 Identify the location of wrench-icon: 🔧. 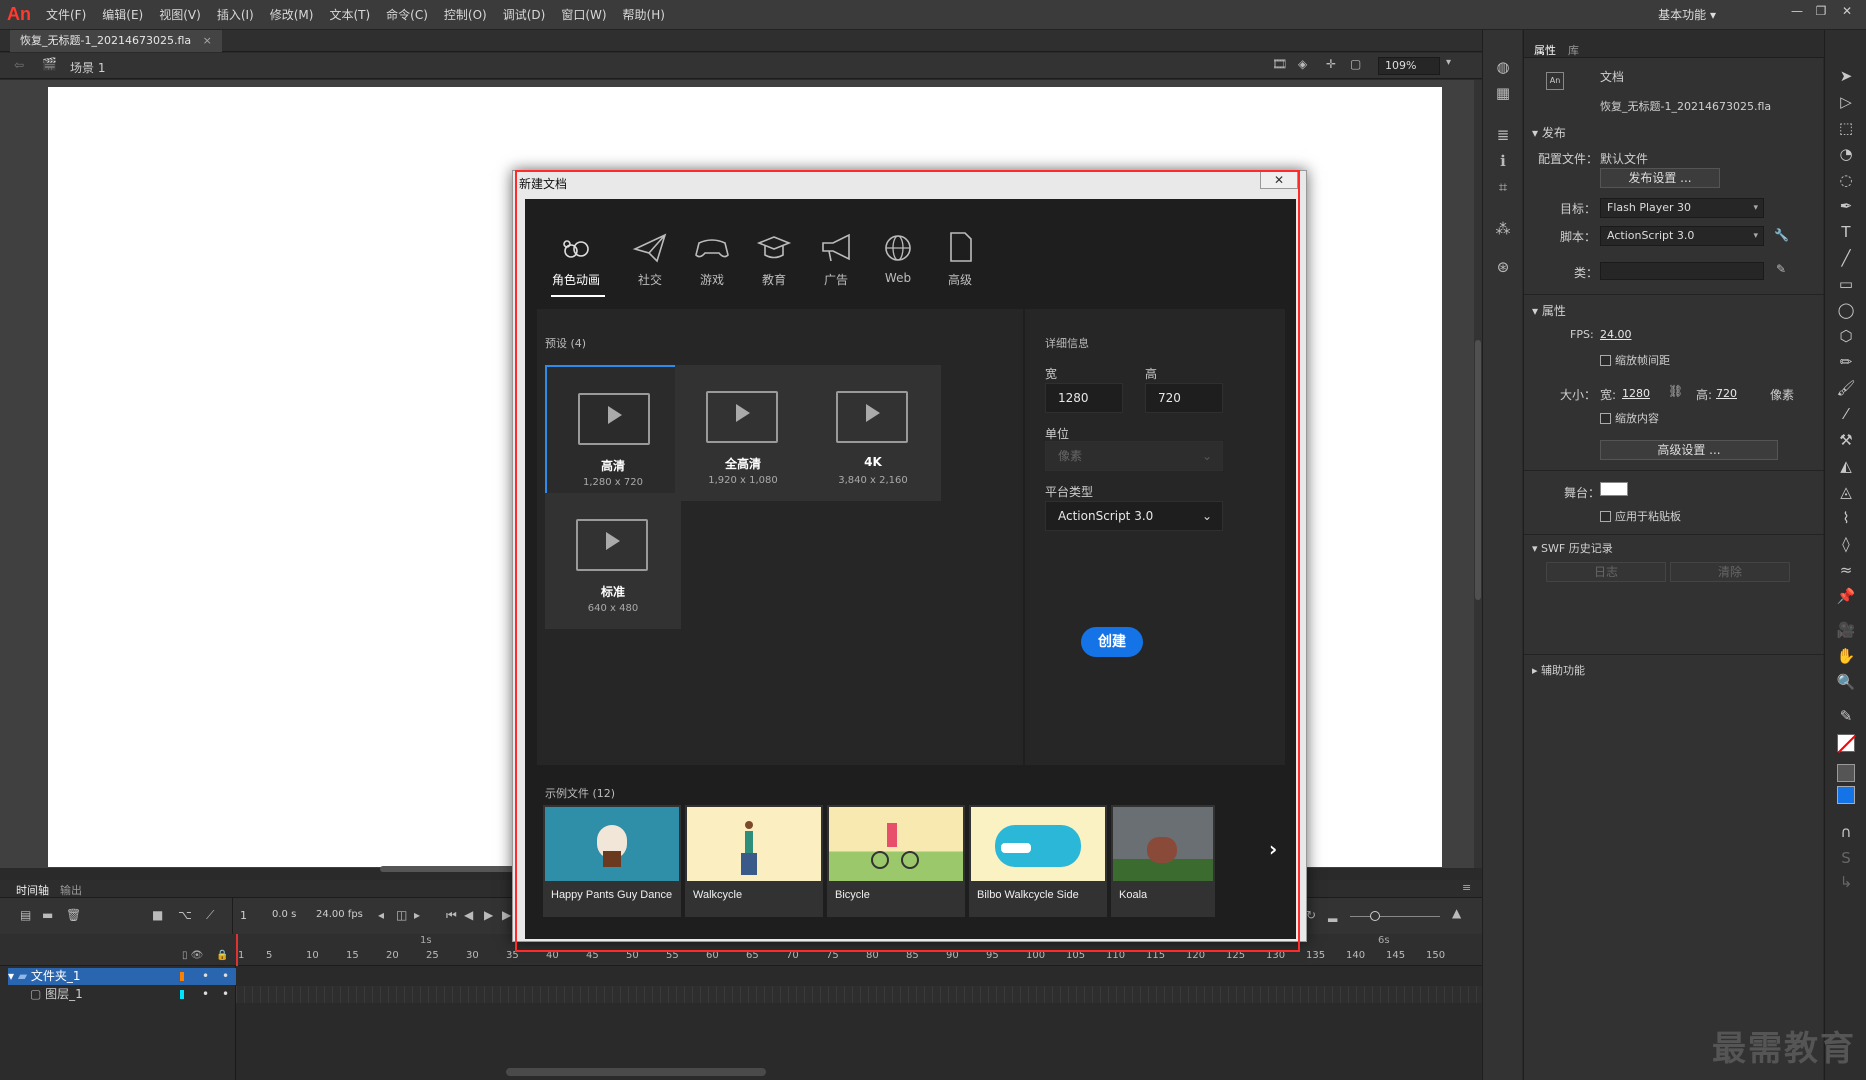
(1781, 235).